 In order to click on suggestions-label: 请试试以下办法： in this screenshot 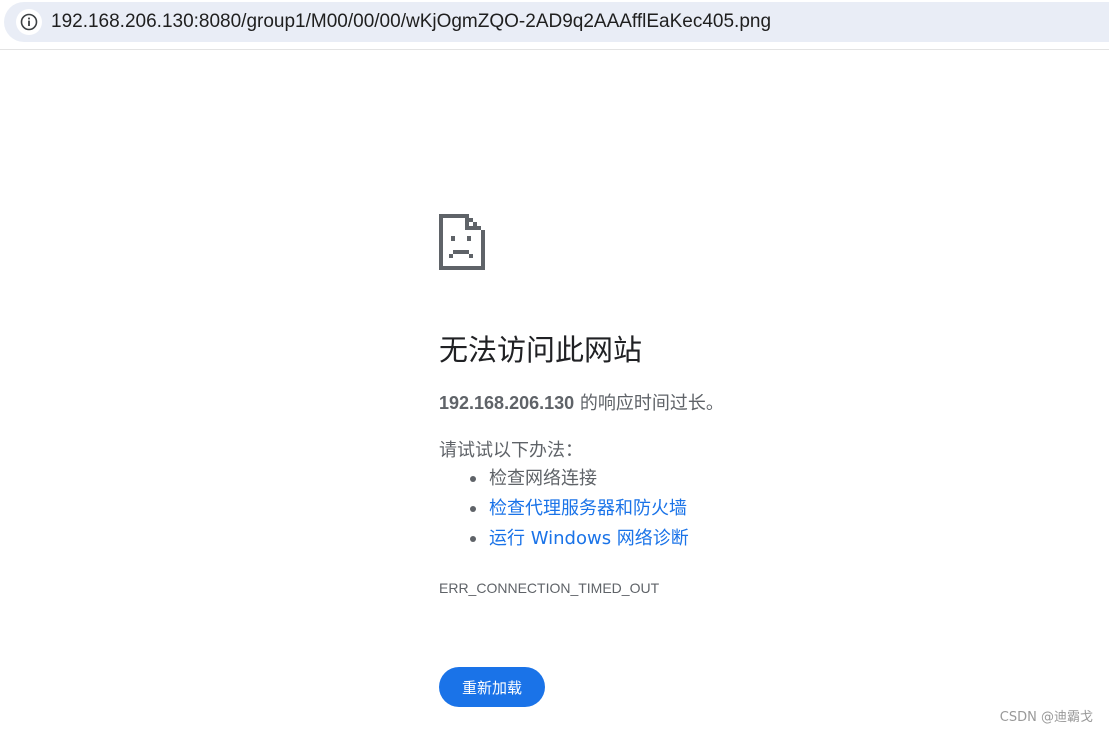, I will do `click(511, 450)`.